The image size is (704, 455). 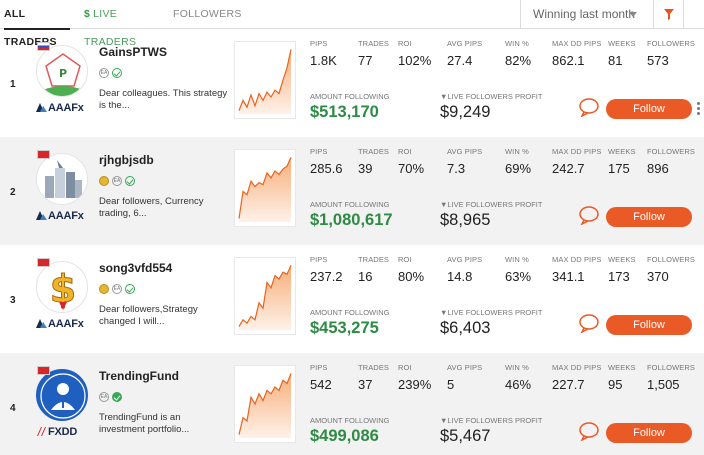 What do you see at coordinates (658, 276) in the screenshot?
I see `followers-value: 370` at bounding box center [658, 276].